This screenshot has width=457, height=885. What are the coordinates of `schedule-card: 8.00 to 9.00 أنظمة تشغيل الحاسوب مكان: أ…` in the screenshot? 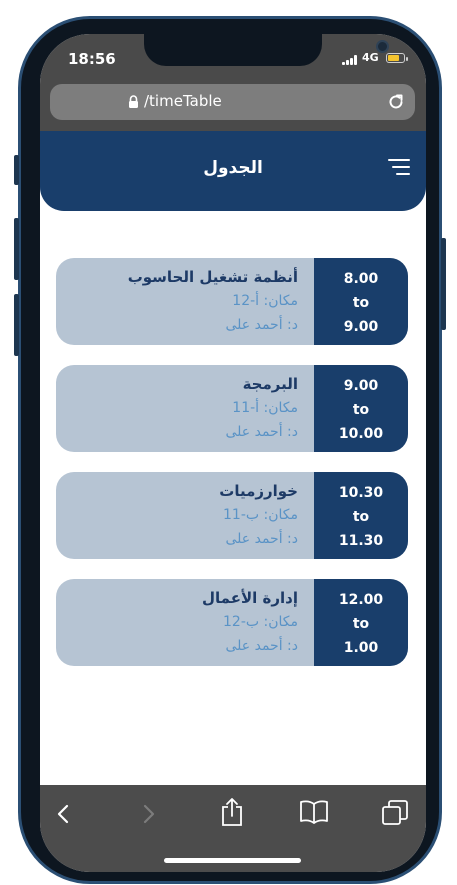 It's located at (232, 301).